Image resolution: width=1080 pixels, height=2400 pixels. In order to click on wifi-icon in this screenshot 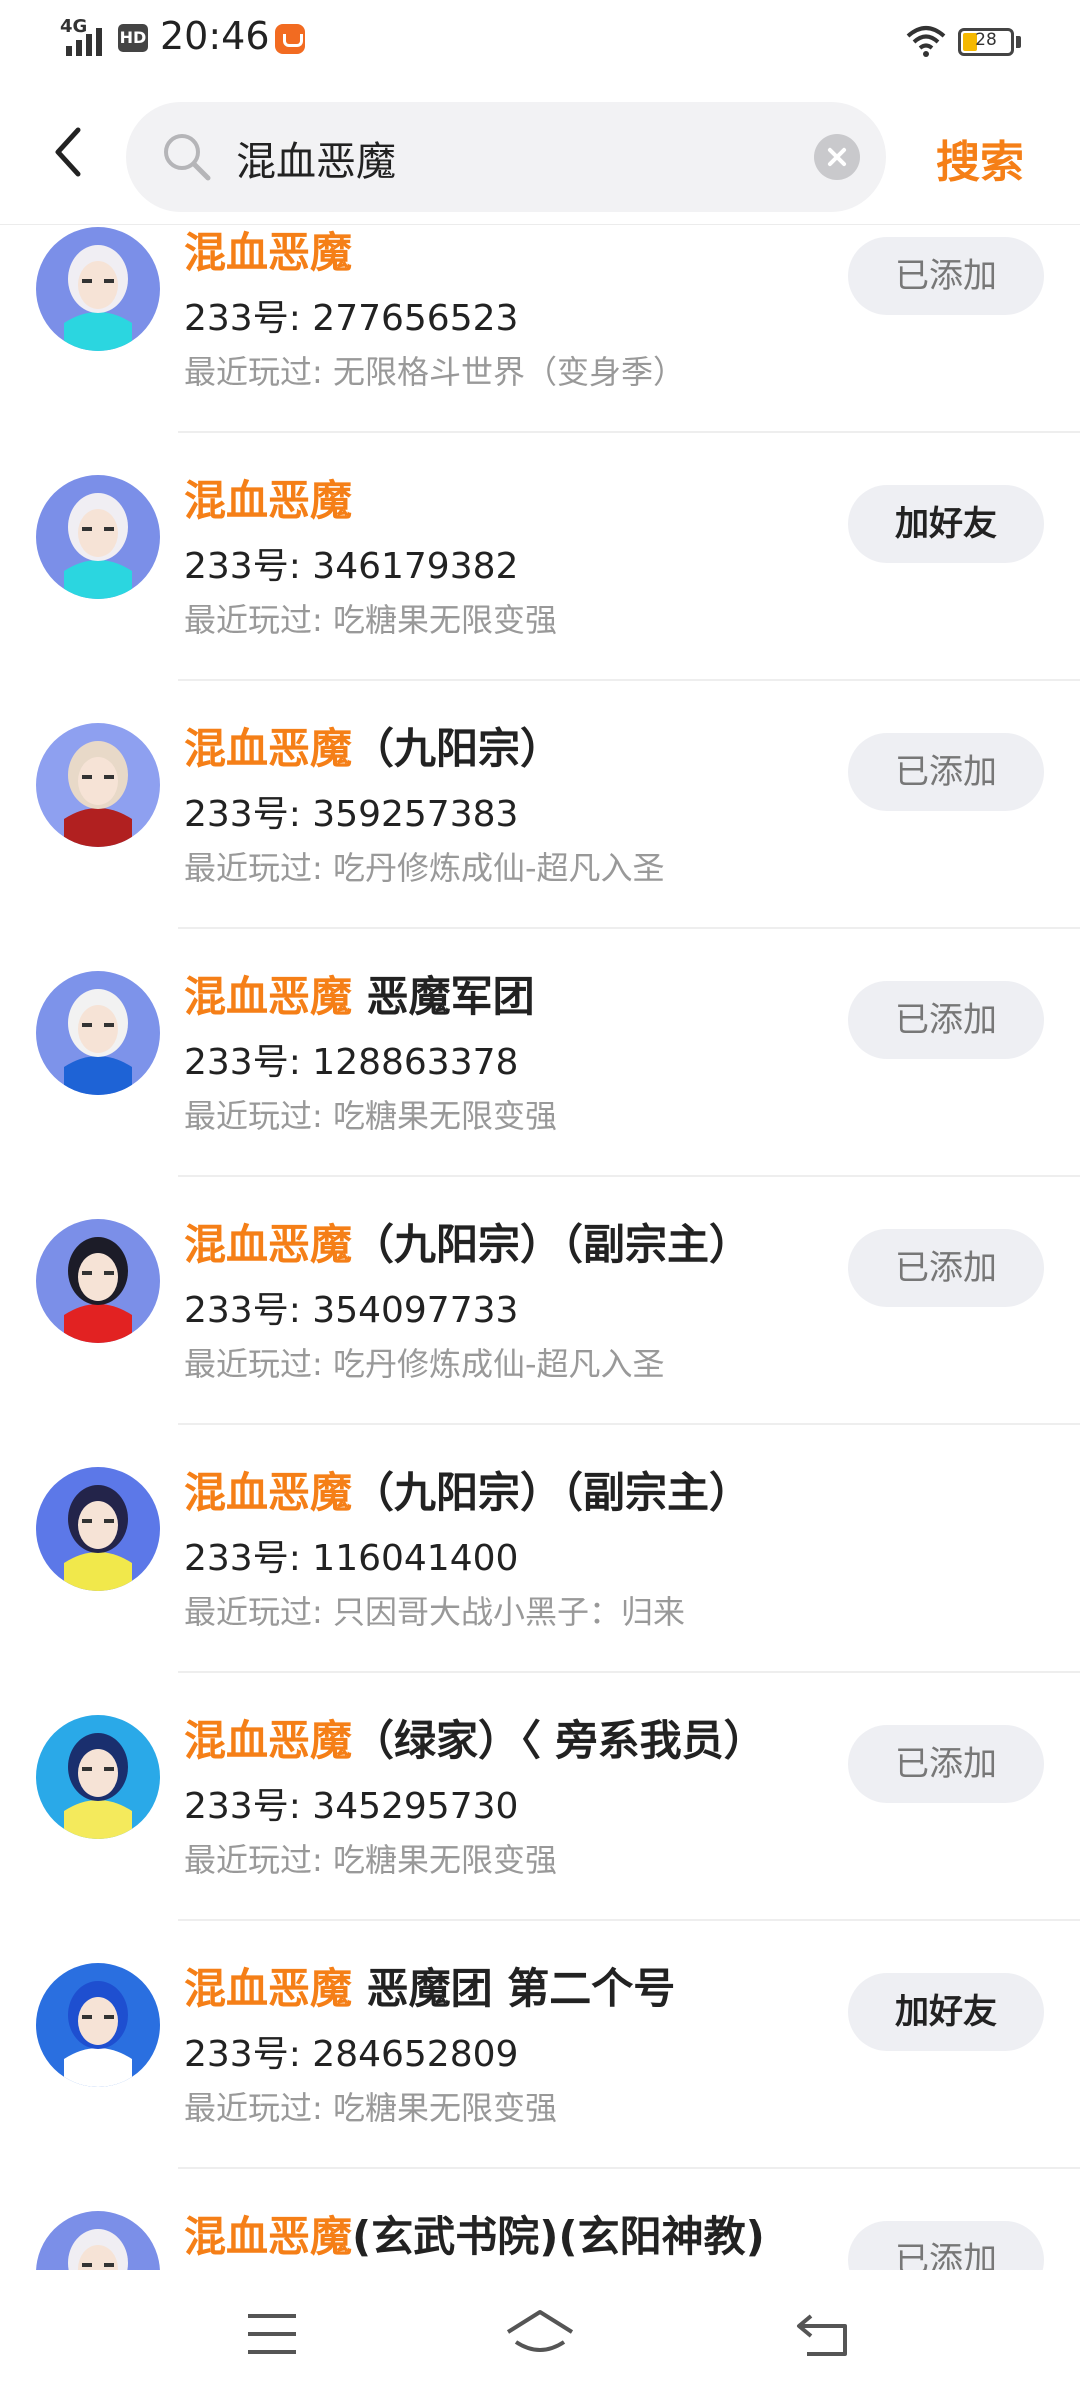, I will do `click(926, 41)`.